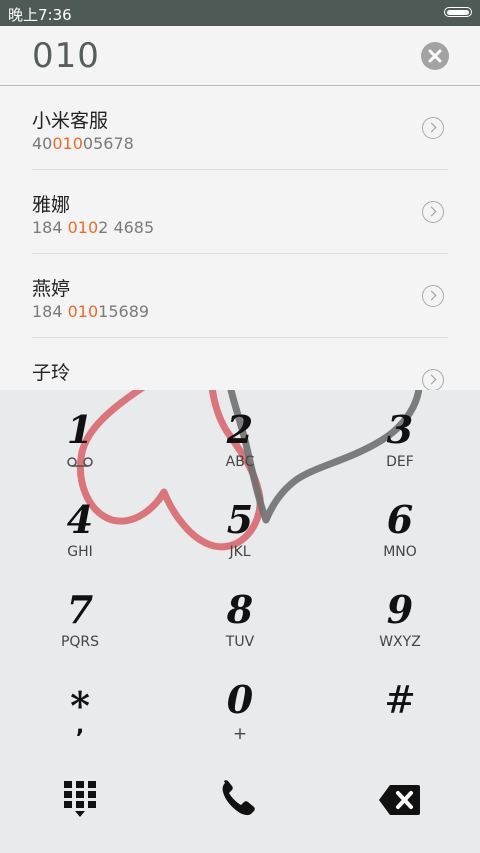 This screenshot has height=853, width=480. What do you see at coordinates (240, 552) in the screenshot?
I see `key-letters: JKL` at bounding box center [240, 552].